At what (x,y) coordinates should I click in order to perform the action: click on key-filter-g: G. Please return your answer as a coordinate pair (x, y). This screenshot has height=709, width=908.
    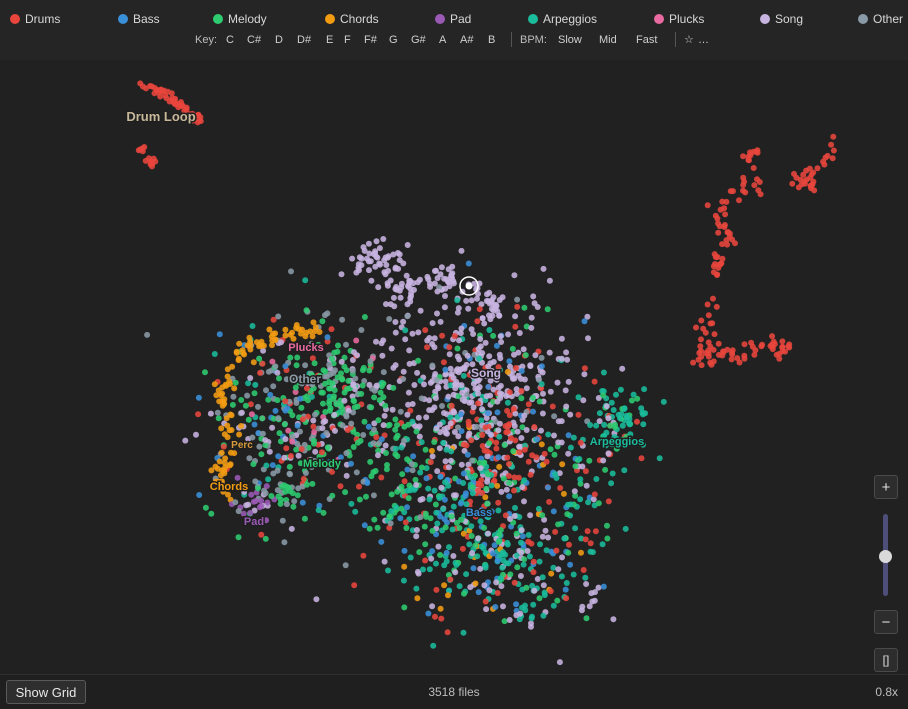
    Looking at the image, I should click on (393, 40).